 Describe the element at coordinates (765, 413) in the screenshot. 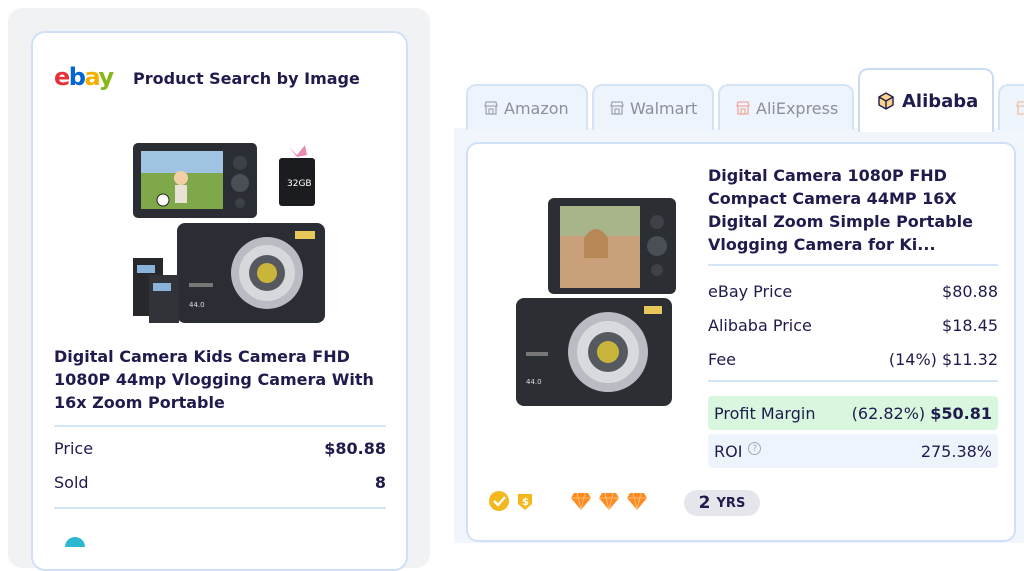

I see `profit-margin-label: Profit Margin` at that location.